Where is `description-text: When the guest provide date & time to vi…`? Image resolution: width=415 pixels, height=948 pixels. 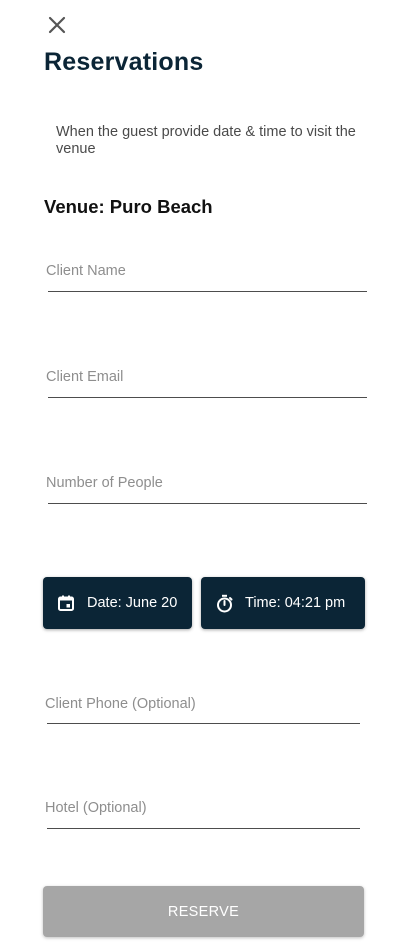 description-text: When the guest provide date & time to vi… is located at coordinates (206, 140).